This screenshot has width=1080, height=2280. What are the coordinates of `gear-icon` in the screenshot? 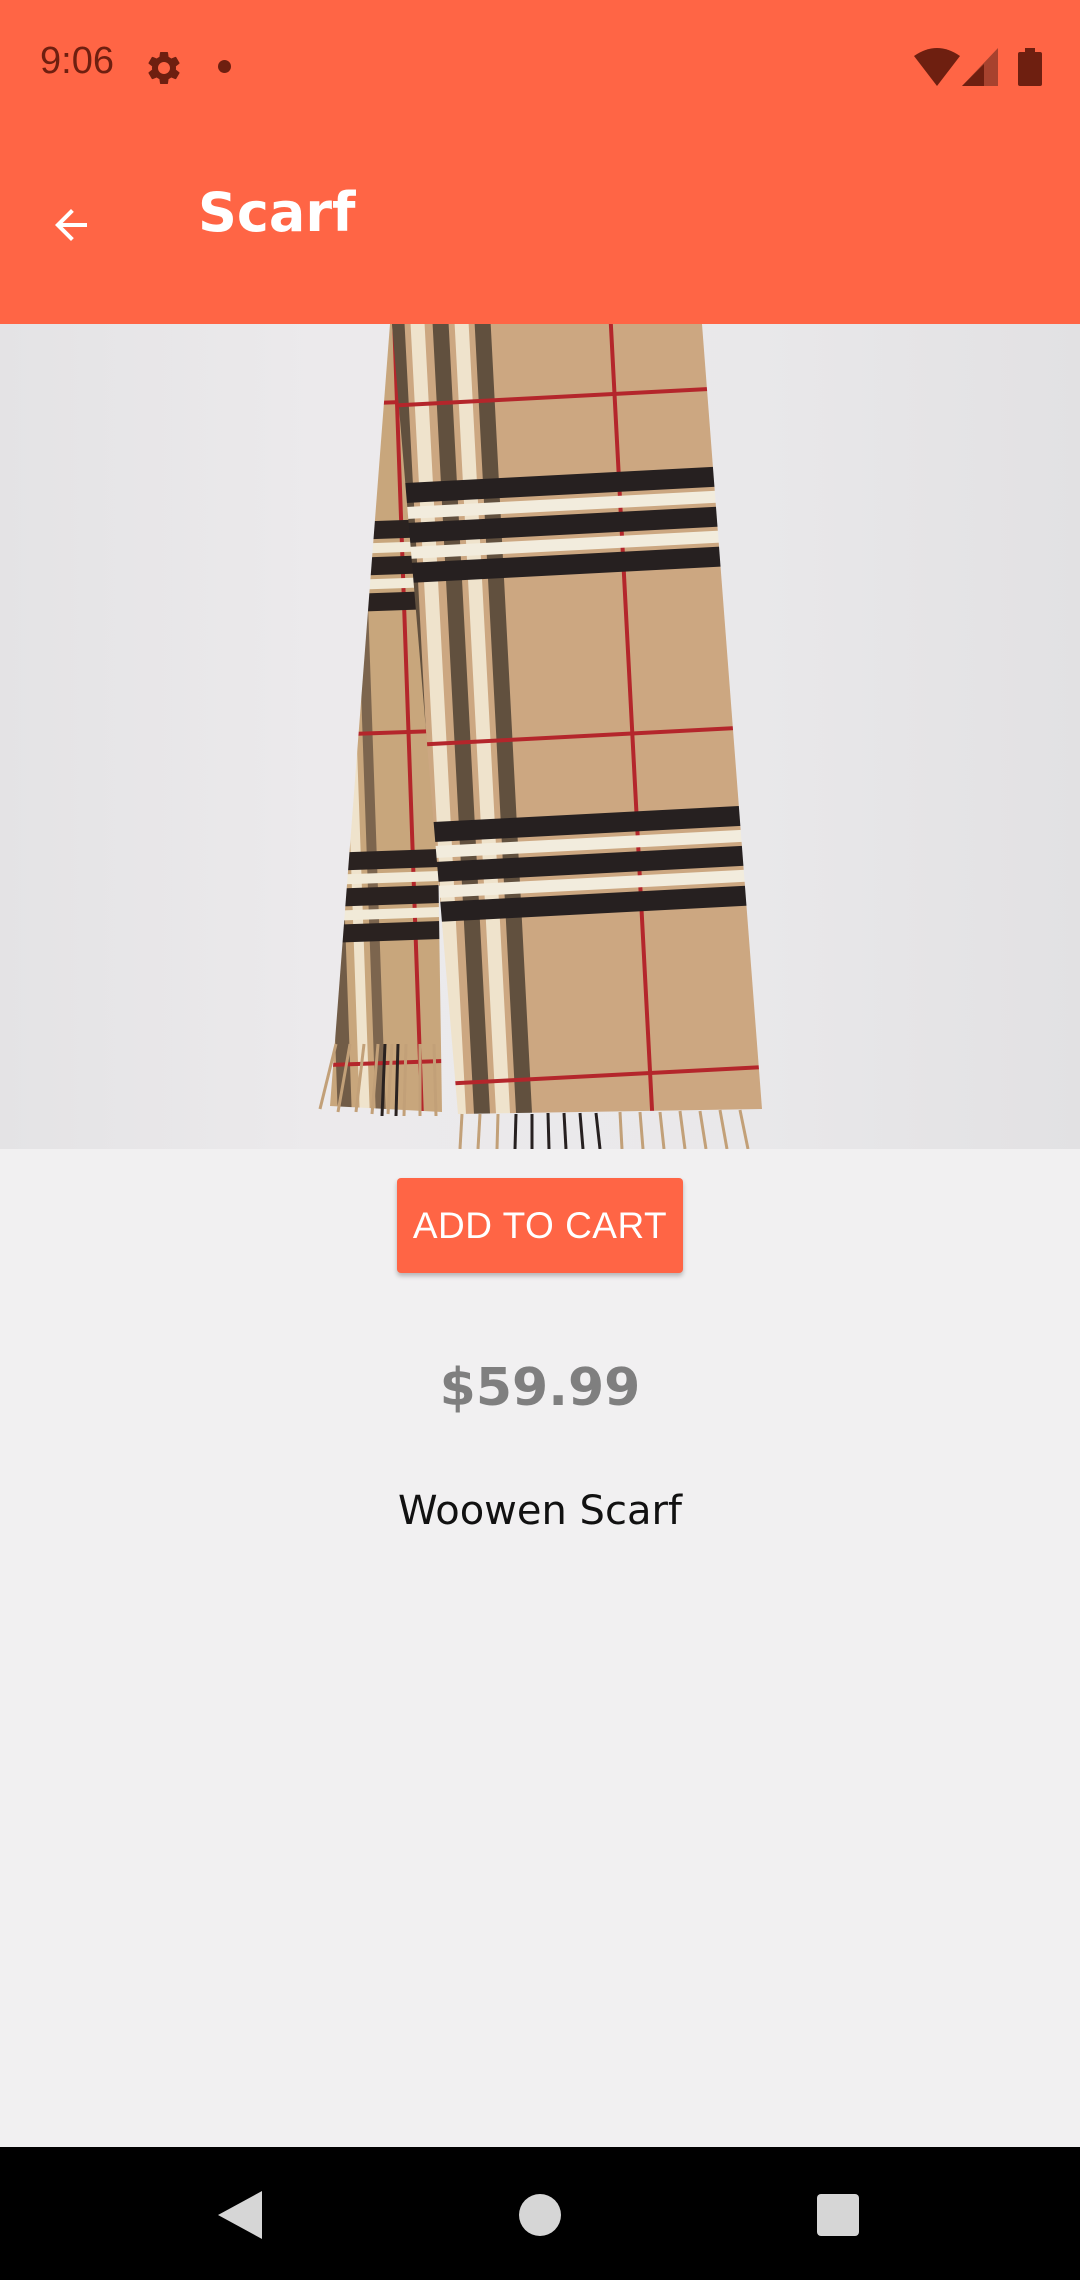 It's located at (164, 67).